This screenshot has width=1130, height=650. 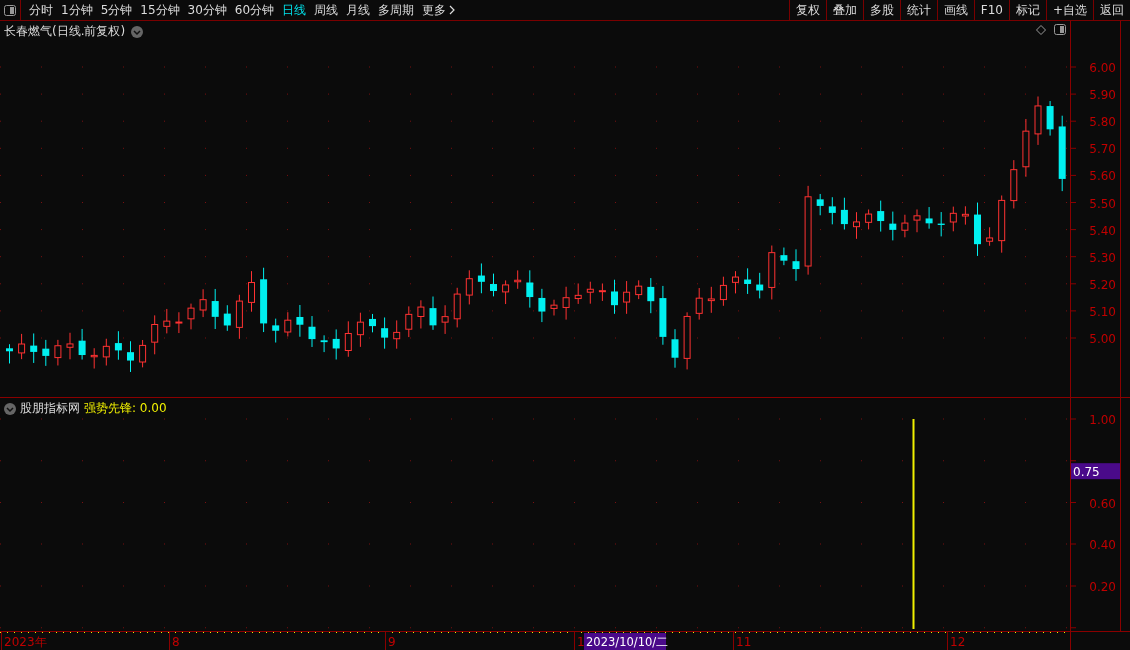 What do you see at coordinates (1102, 339) in the screenshot?
I see `axis-label: 5.00` at bounding box center [1102, 339].